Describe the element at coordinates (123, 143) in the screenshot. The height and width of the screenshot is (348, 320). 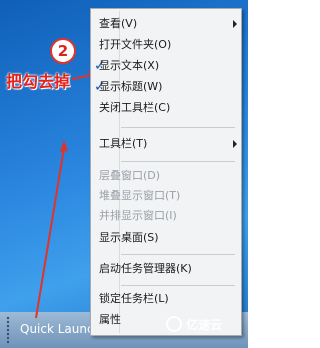
I see `menu-item-label: 工具栏(T)` at that location.